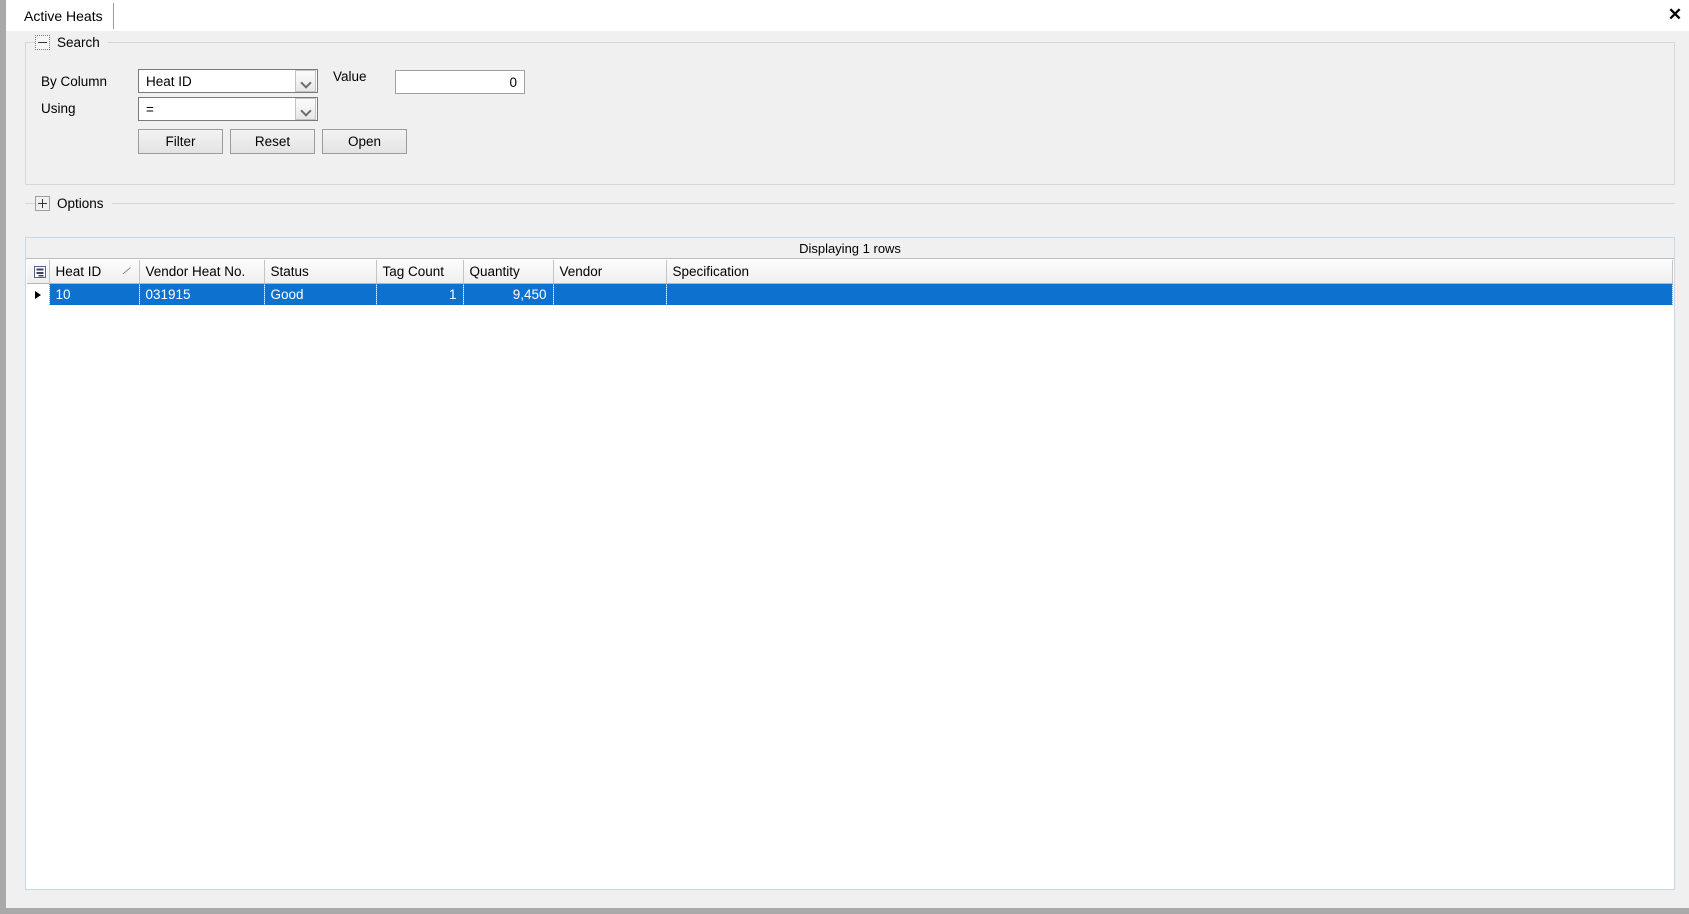 This screenshot has height=914, width=1689. What do you see at coordinates (289, 271) in the screenshot?
I see `column-header-label: Status` at bounding box center [289, 271].